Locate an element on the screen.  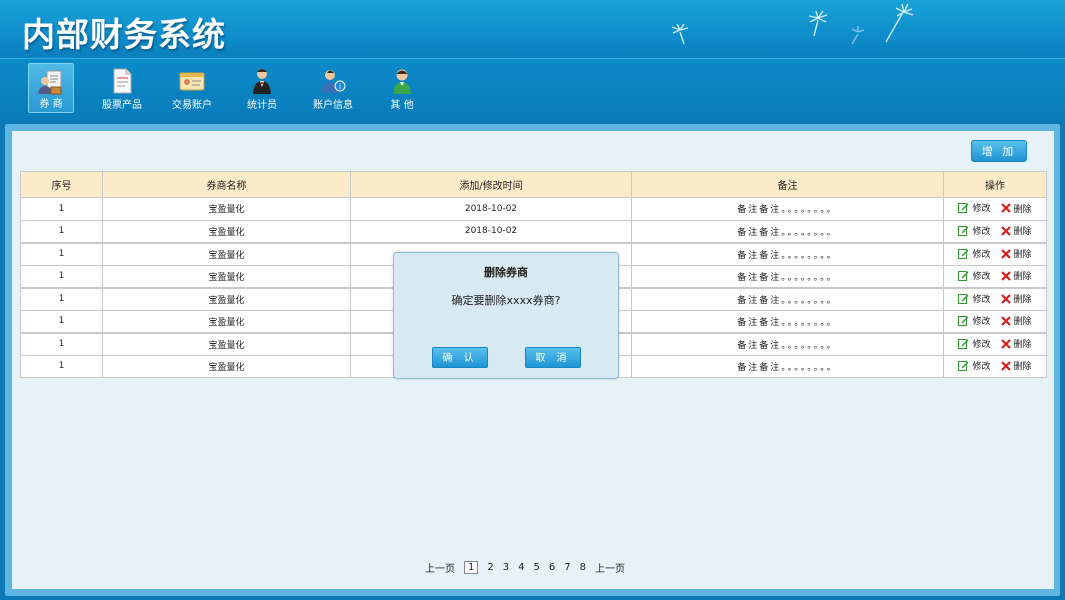
app-title: 内部财务系统 is located at coordinates (124, 34).